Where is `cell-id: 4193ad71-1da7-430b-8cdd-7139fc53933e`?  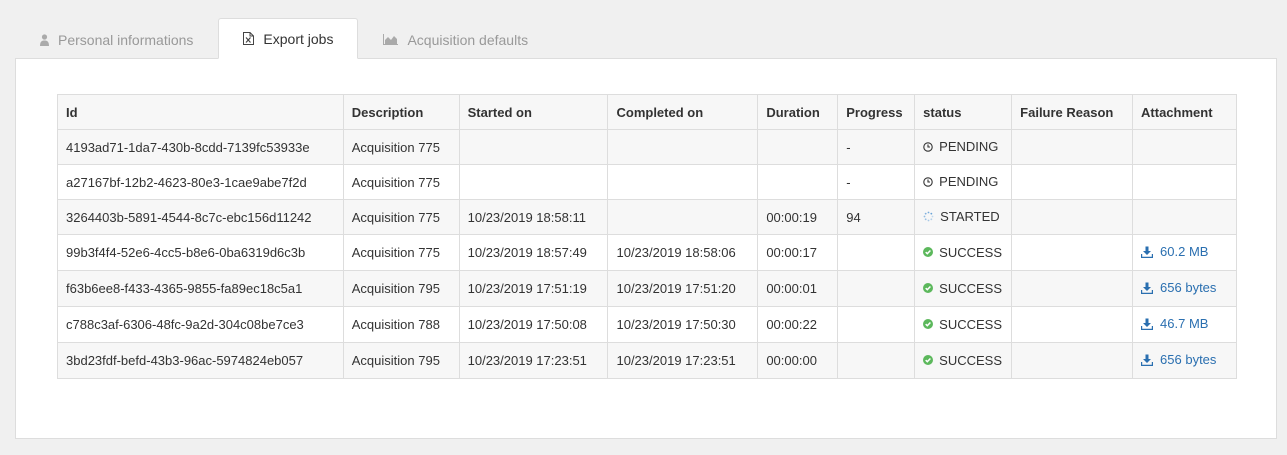 cell-id: 4193ad71-1da7-430b-8cdd-7139fc53933e is located at coordinates (200, 147).